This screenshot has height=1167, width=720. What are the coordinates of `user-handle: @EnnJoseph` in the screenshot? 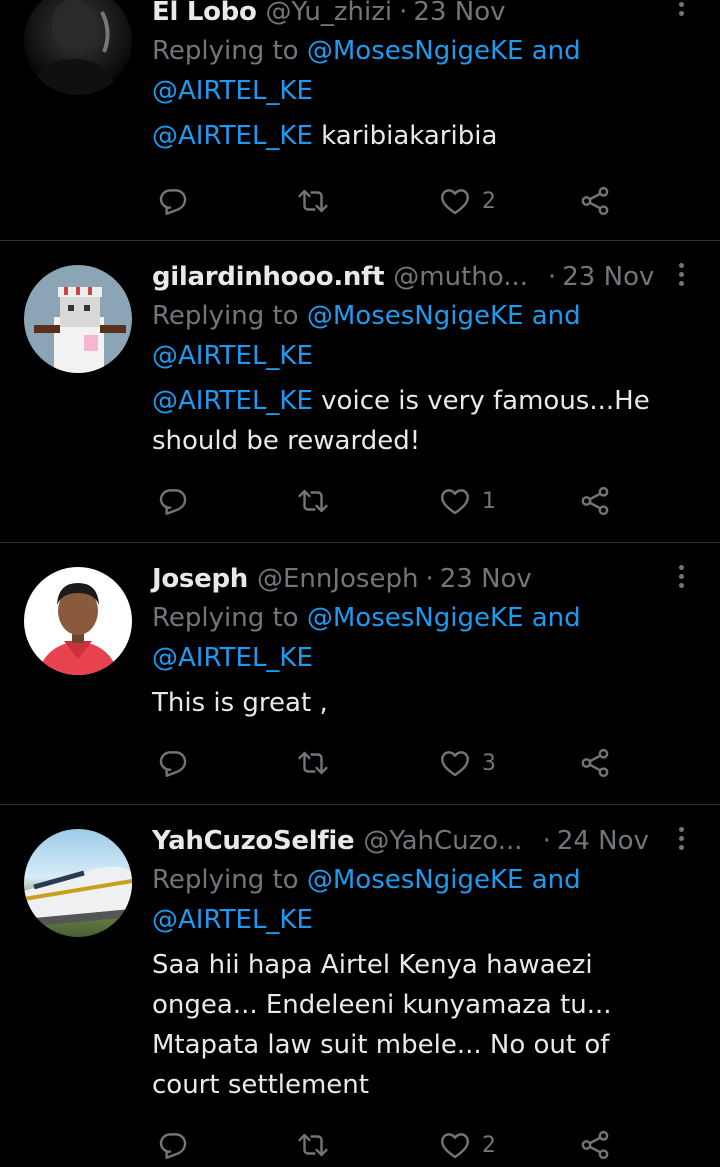 It's located at (337, 579).